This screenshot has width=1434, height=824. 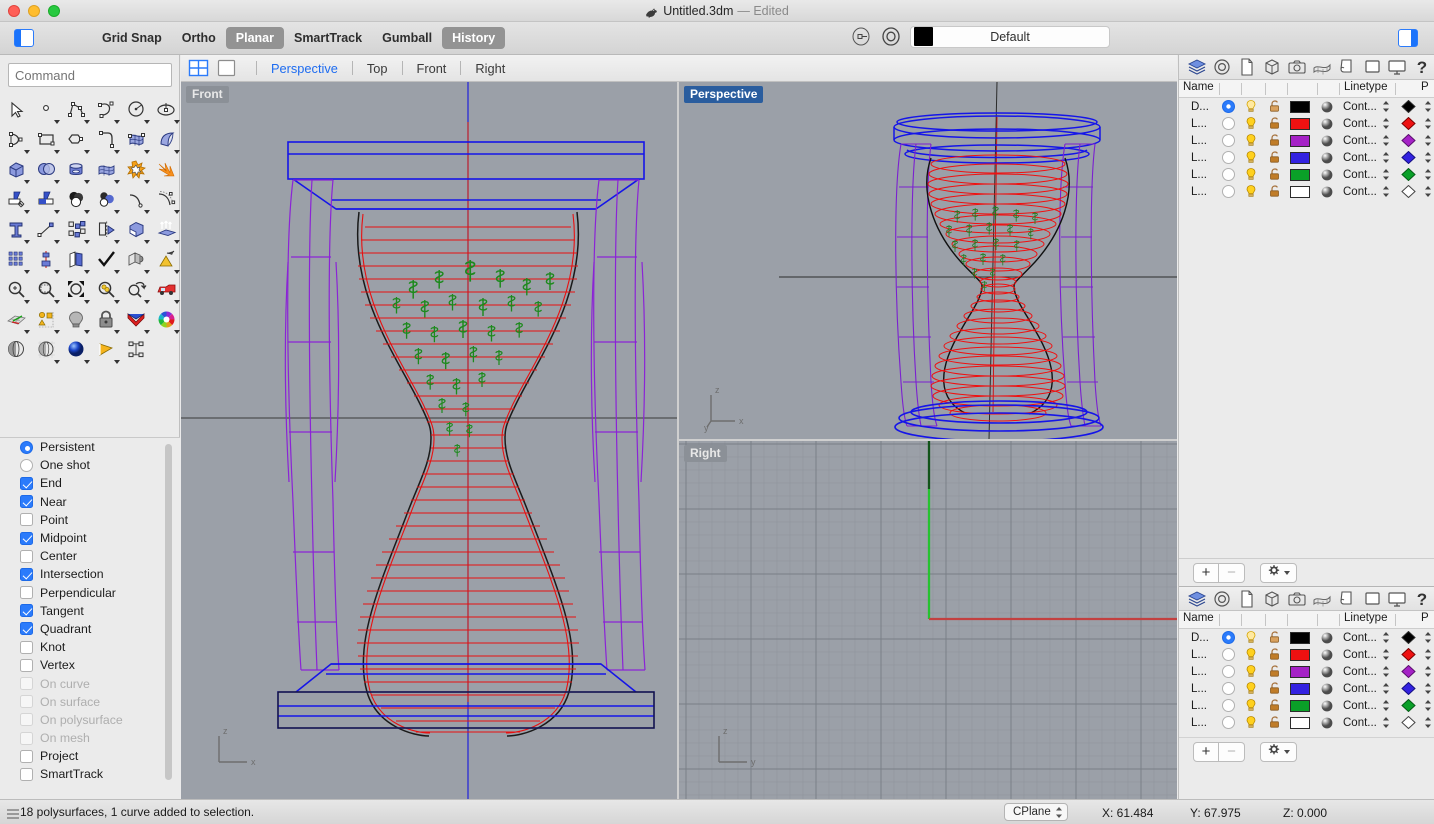 I want to click on cplane-selector: CPlane, so click(x=1036, y=812).